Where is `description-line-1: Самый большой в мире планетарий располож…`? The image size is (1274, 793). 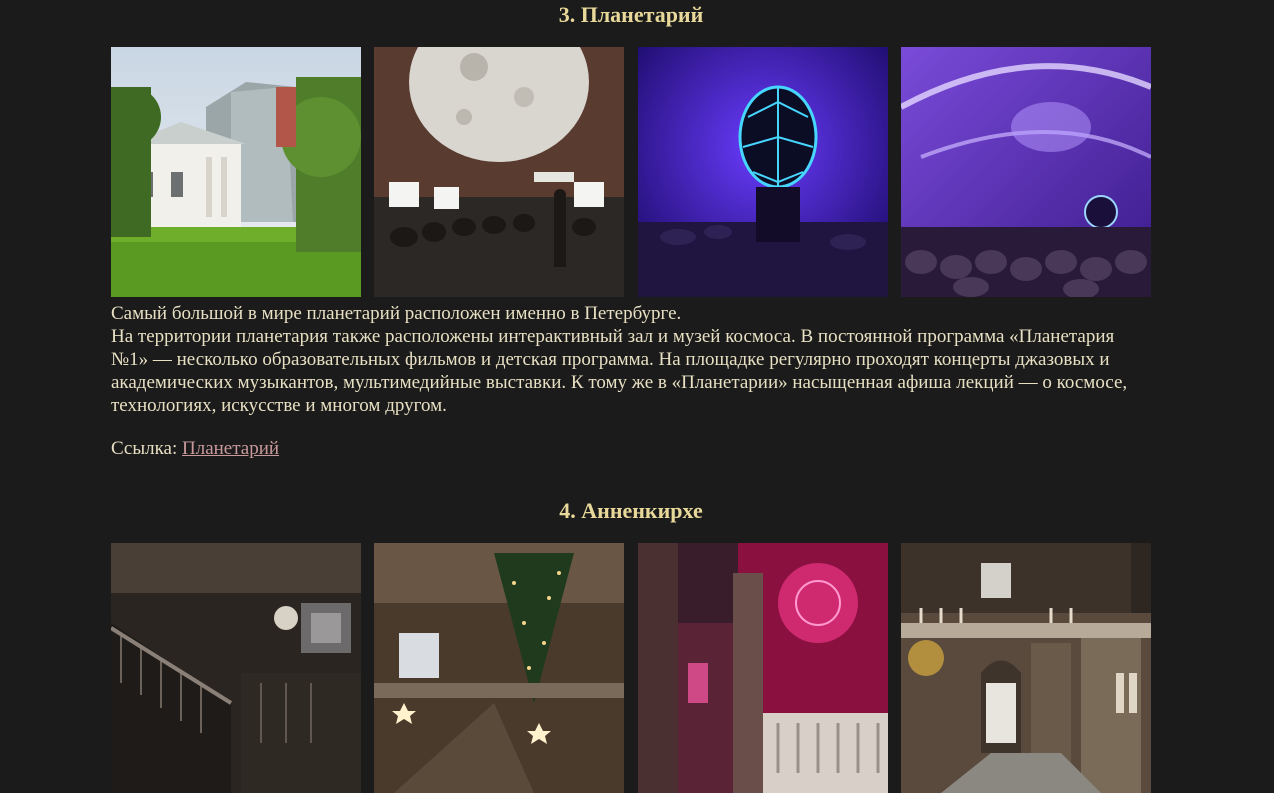 description-line-1: Самый большой в мире планетарий располож… is located at coordinates (396, 313).